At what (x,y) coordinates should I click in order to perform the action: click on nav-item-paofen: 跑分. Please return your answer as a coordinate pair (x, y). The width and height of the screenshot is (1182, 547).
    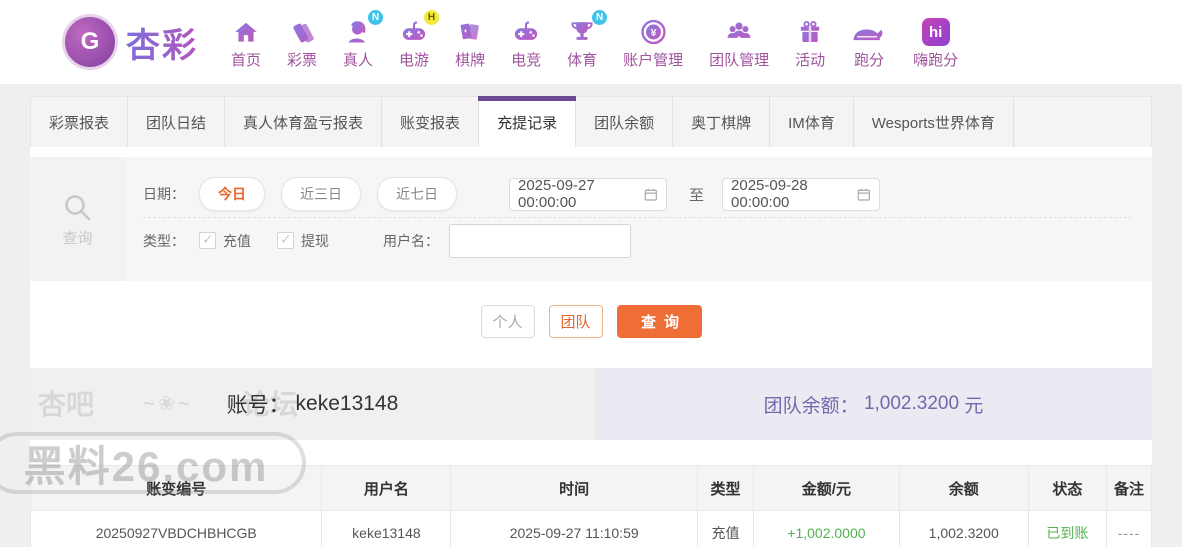
    Looking at the image, I should click on (869, 42).